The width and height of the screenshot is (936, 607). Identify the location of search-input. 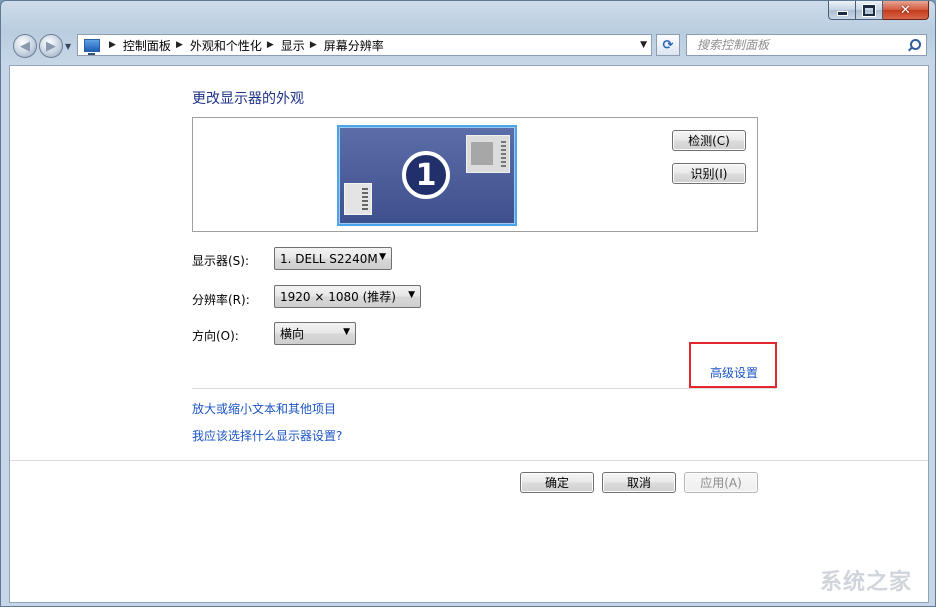
(801, 45).